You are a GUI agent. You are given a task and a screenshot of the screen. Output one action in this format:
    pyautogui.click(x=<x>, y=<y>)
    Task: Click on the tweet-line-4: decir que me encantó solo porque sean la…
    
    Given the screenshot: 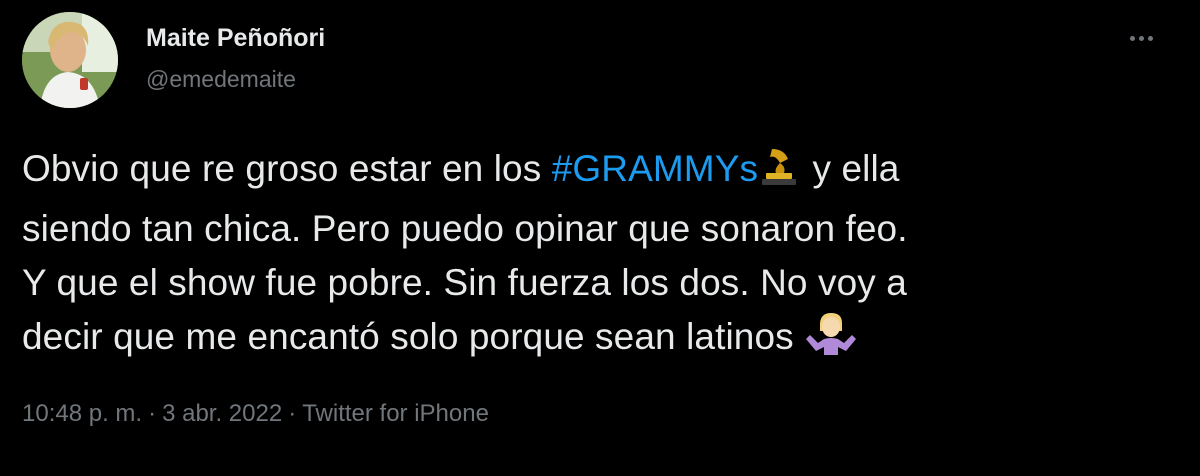 What is the action you would take?
    pyautogui.click(x=587, y=340)
    